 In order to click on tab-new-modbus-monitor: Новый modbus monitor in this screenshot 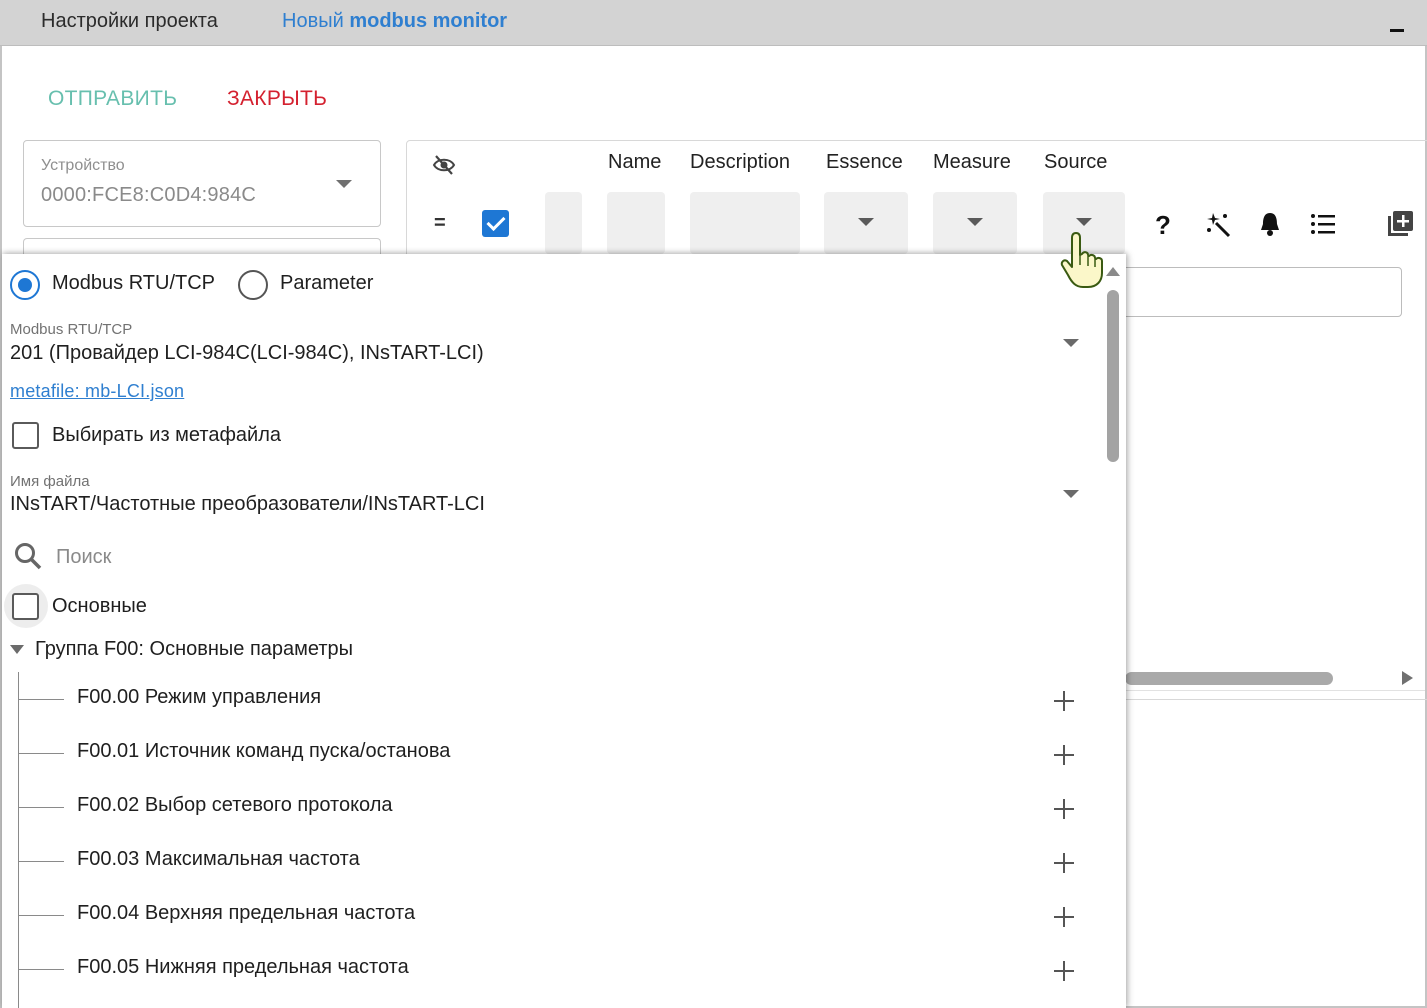, I will do `click(394, 21)`.